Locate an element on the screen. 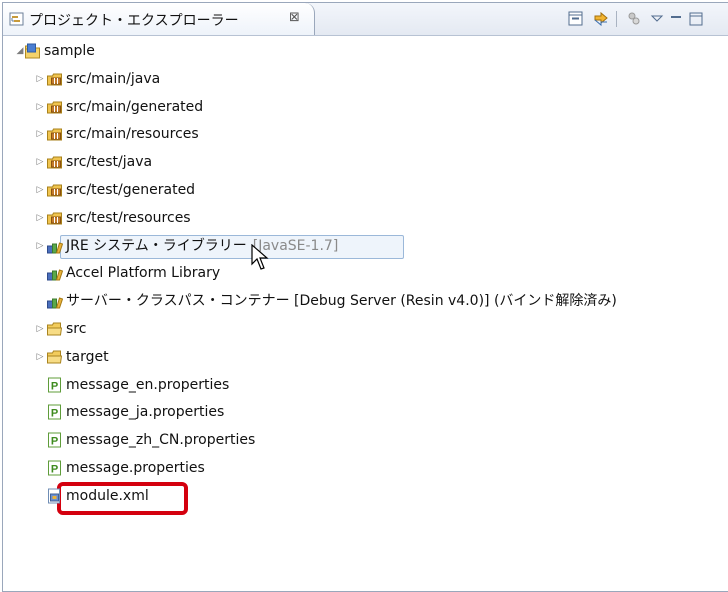 The width and height of the screenshot is (728, 592). xml-file-icon is located at coordinates (54, 496).